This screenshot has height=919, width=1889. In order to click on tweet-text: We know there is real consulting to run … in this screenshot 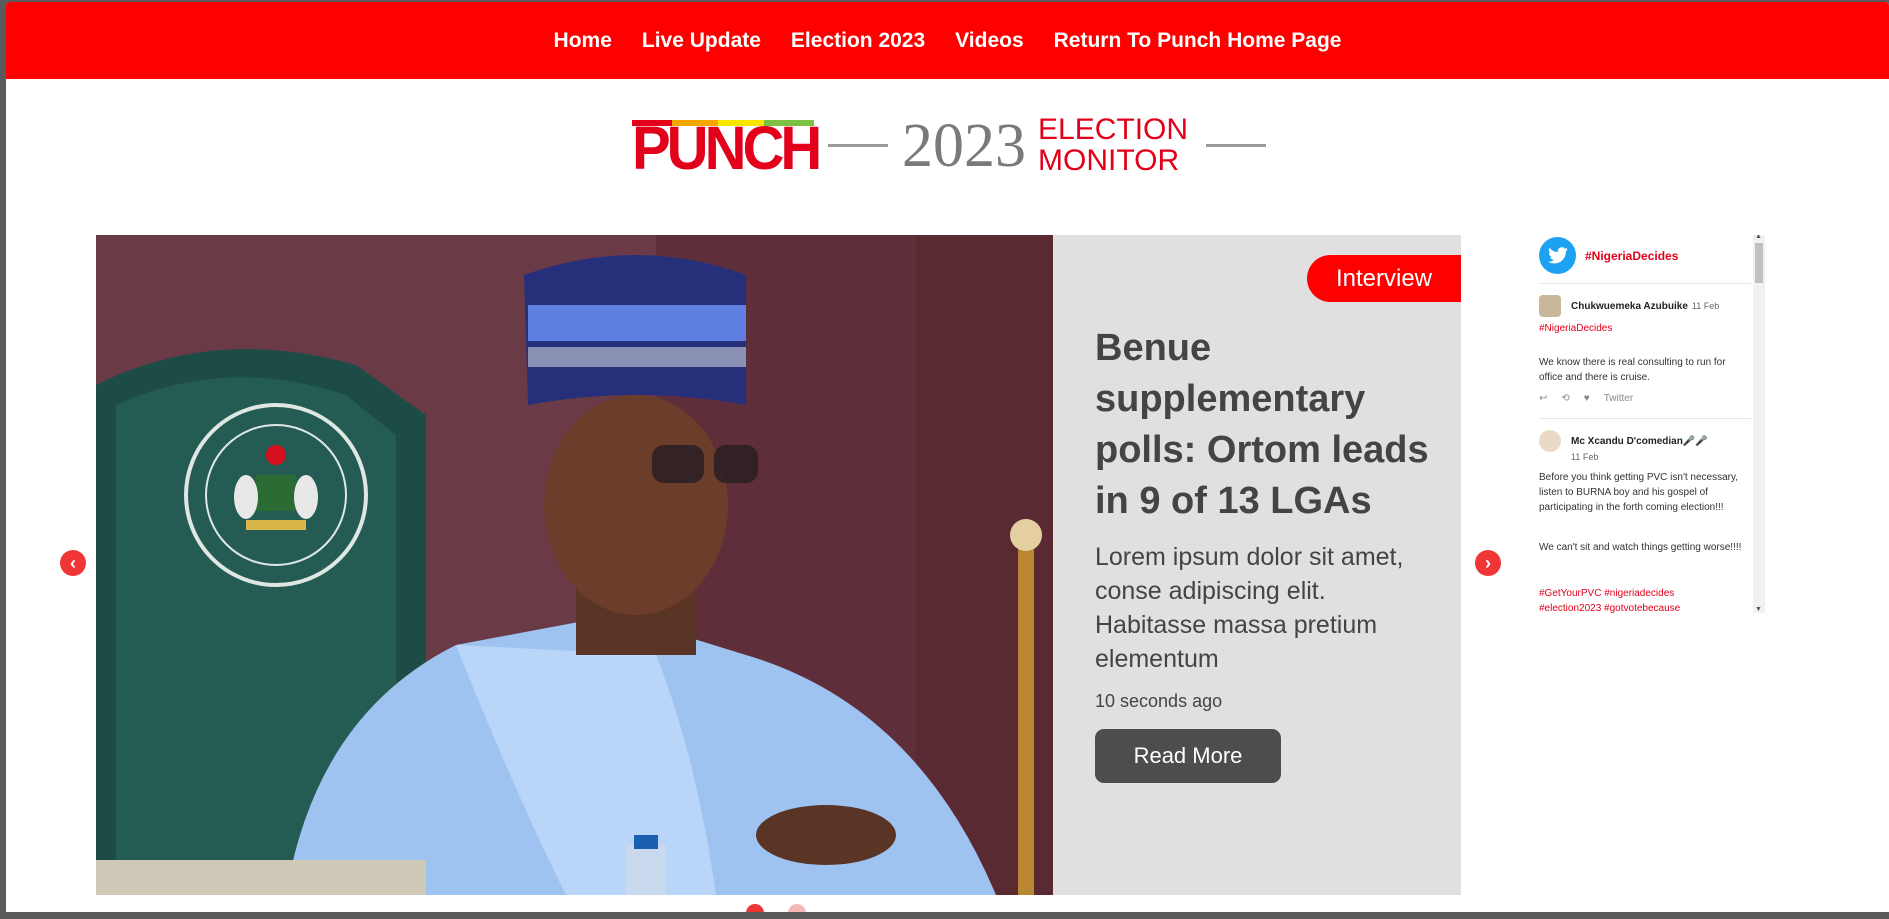, I will do `click(1632, 370)`.